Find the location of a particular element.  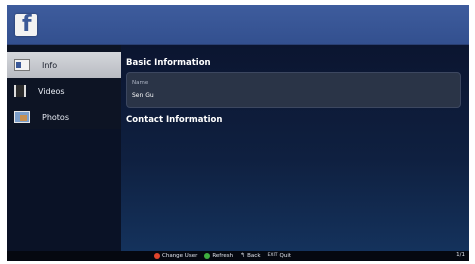

sidebar-item-videos: Videos is located at coordinates (64, 91).